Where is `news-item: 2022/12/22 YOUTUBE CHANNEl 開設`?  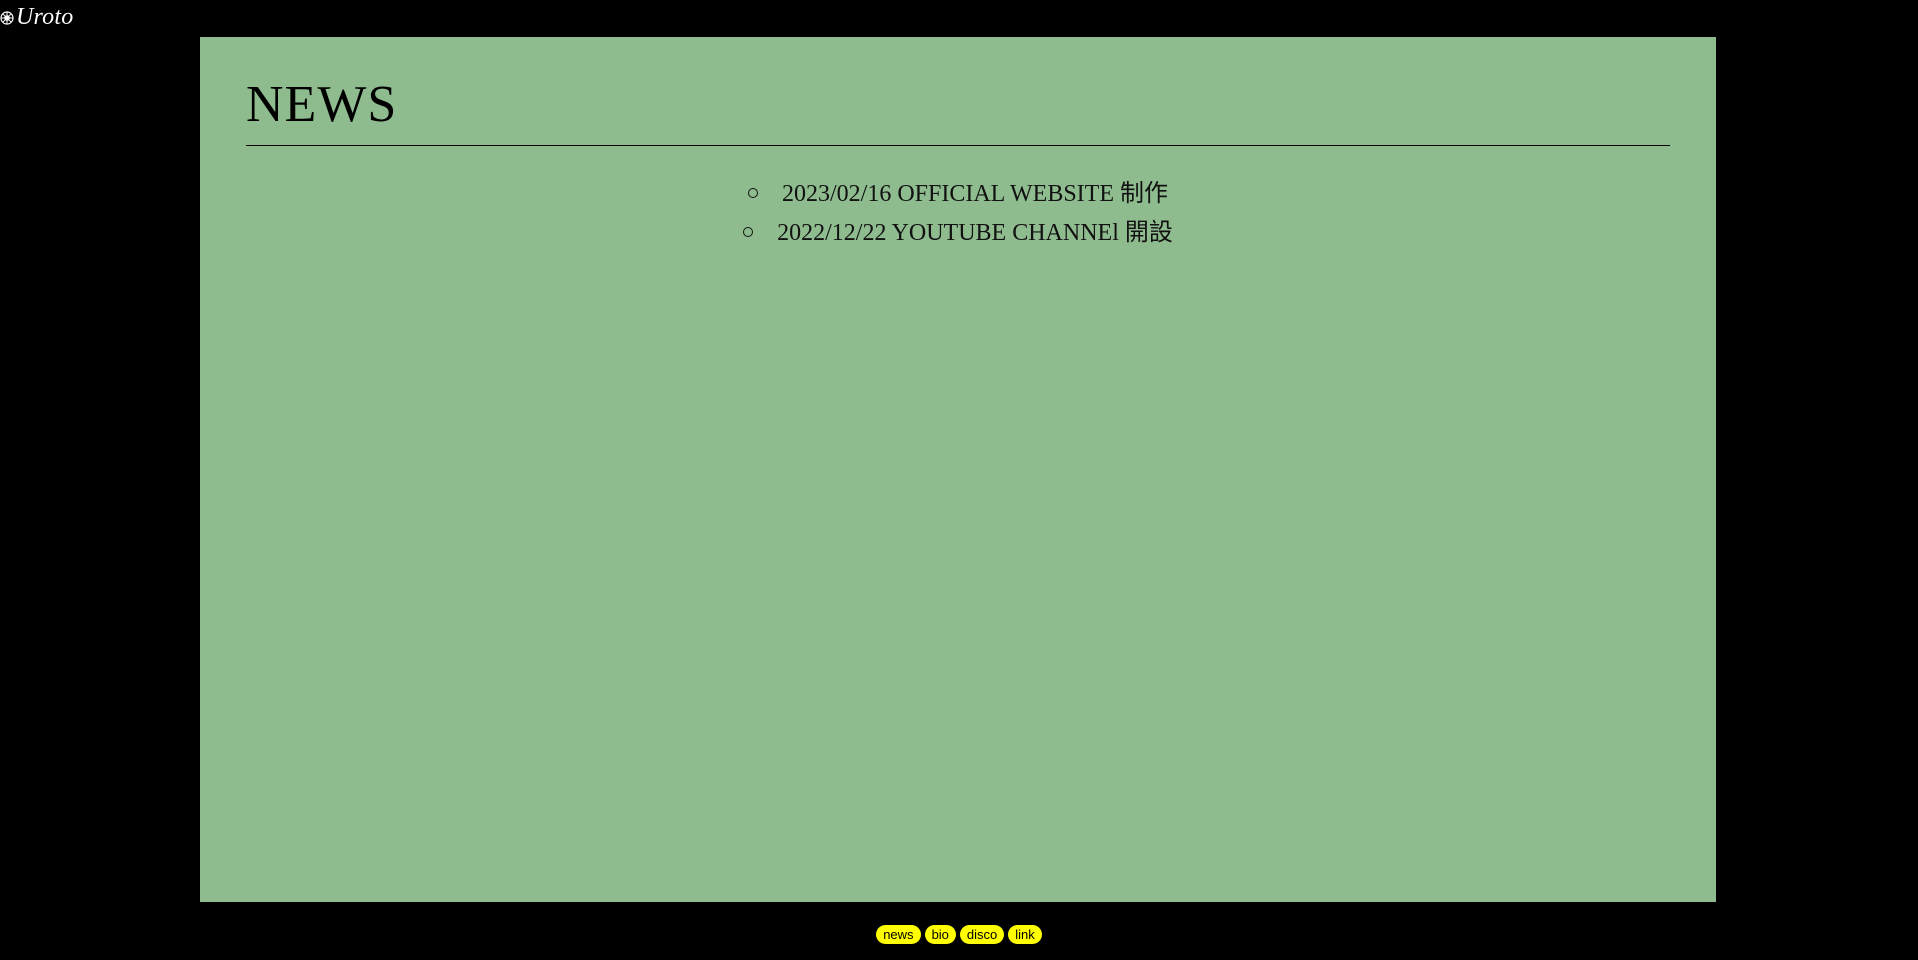 news-item: 2022/12/22 YOUTUBE CHANNEl 開設 is located at coordinates (958, 233).